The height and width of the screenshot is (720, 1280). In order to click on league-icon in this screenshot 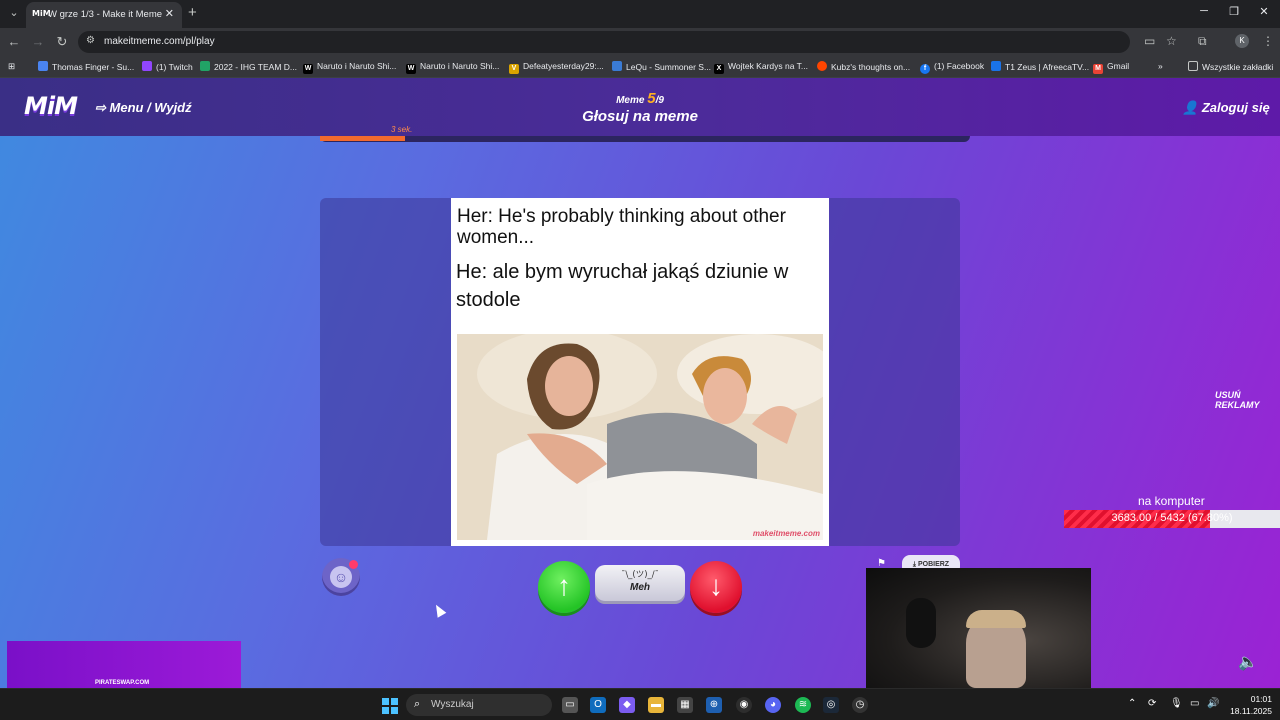, I will do `click(617, 66)`.